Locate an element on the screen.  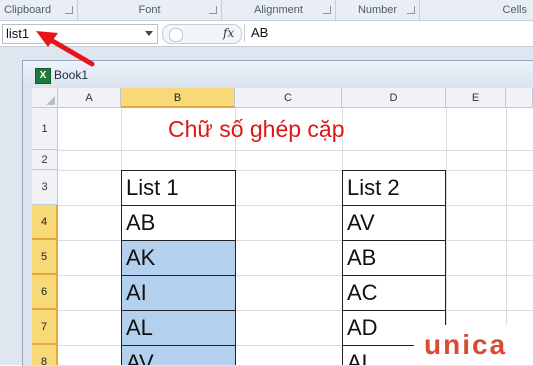
watermark-logo: unica is located at coordinates (473, 345).